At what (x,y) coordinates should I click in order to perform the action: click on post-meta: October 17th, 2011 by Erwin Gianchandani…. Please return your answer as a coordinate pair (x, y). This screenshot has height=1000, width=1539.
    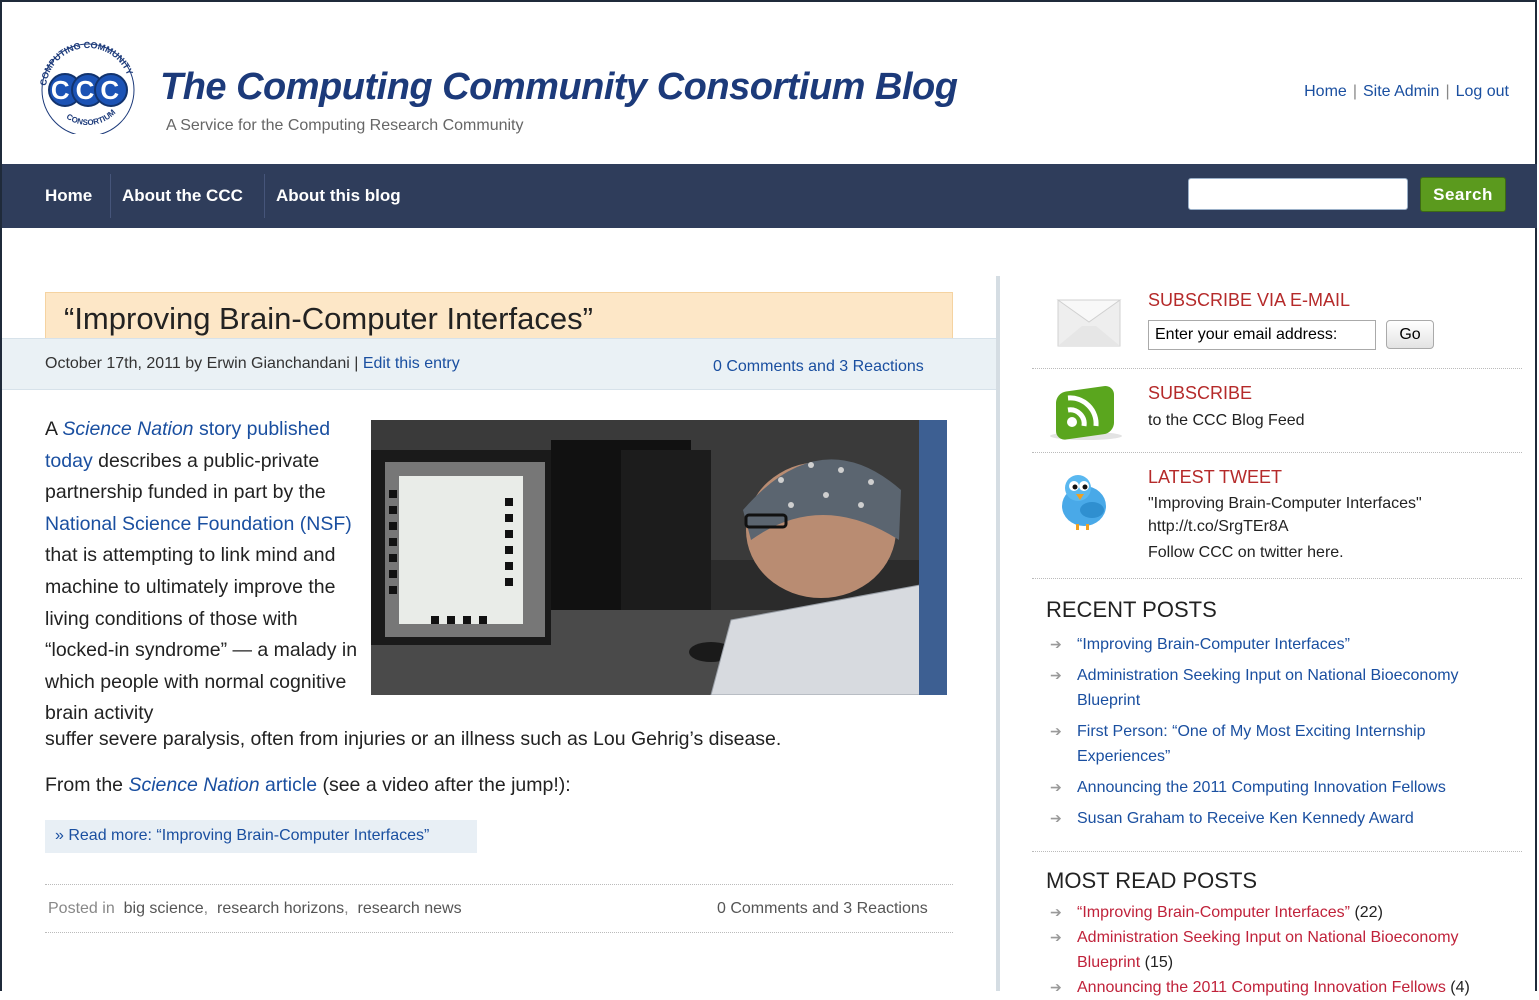
    Looking at the image, I should click on (500, 364).